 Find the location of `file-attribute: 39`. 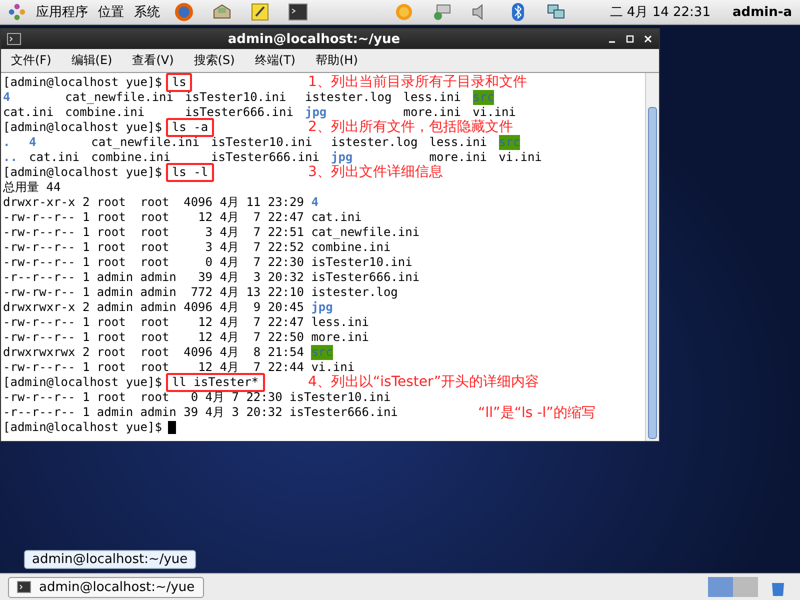

file-attribute: 39 is located at coordinates (205, 277).